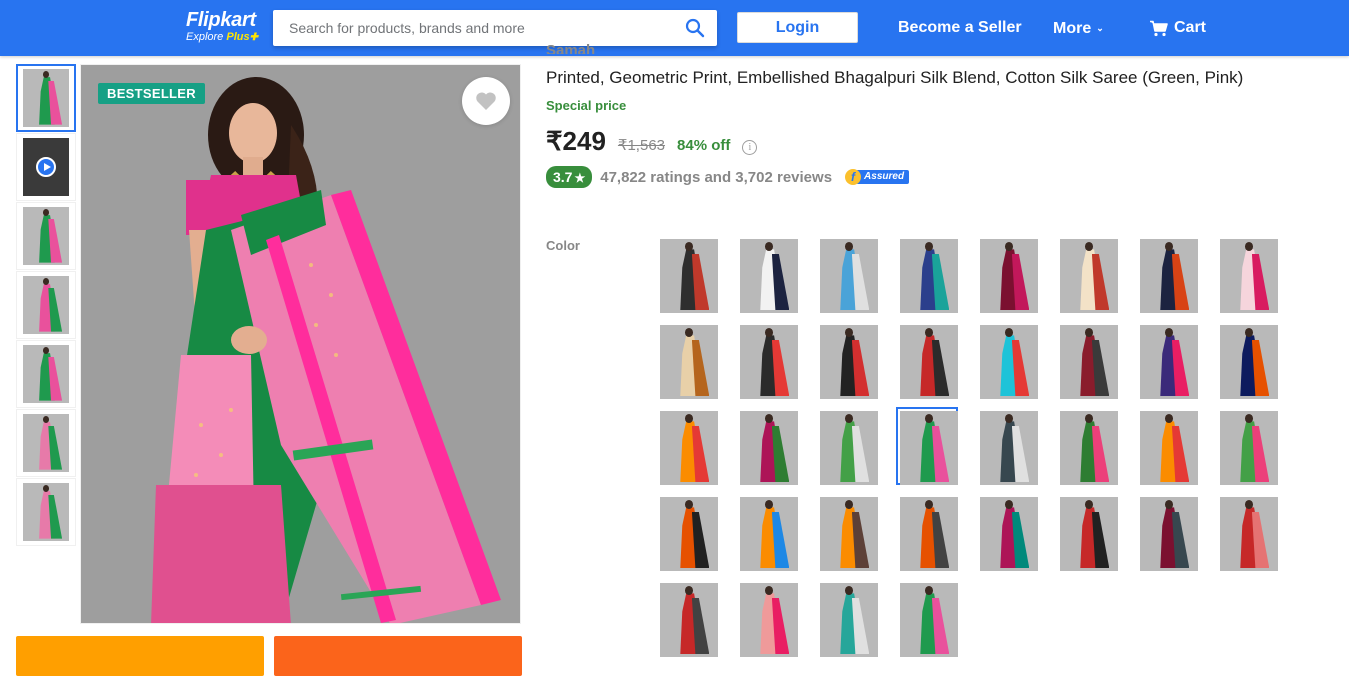 The image size is (1349, 676). What do you see at coordinates (222, 37) in the screenshot?
I see `logo-sub: Explore Plus✚` at bounding box center [222, 37].